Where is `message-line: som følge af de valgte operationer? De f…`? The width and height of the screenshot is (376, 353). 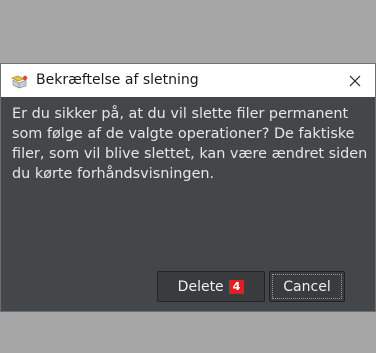 message-line: som følge af de valgte operationer? De f… is located at coordinates (183, 134).